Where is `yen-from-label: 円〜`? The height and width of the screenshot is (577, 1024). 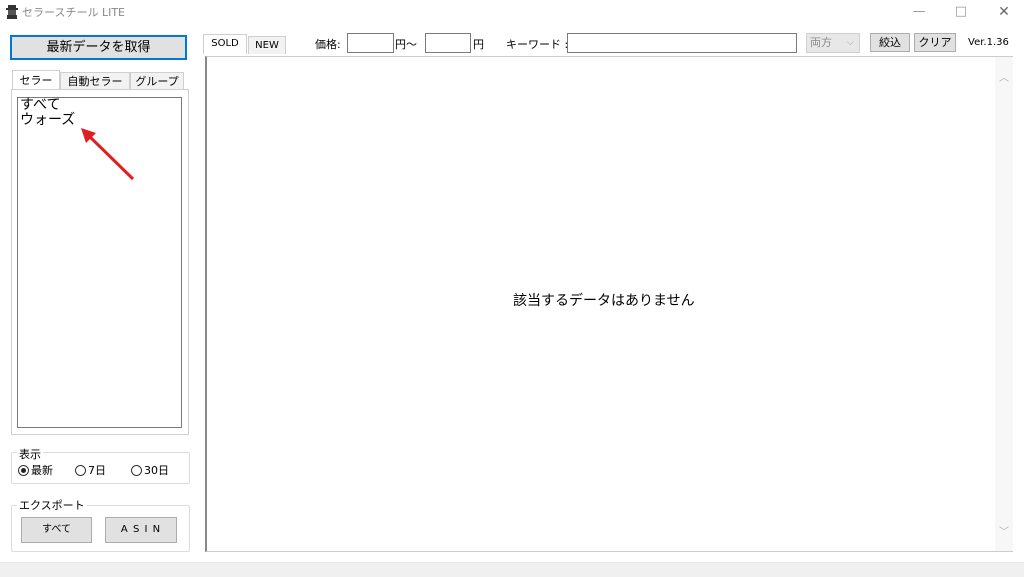 yen-from-label: 円〜 is located at coordinates (406, 44).